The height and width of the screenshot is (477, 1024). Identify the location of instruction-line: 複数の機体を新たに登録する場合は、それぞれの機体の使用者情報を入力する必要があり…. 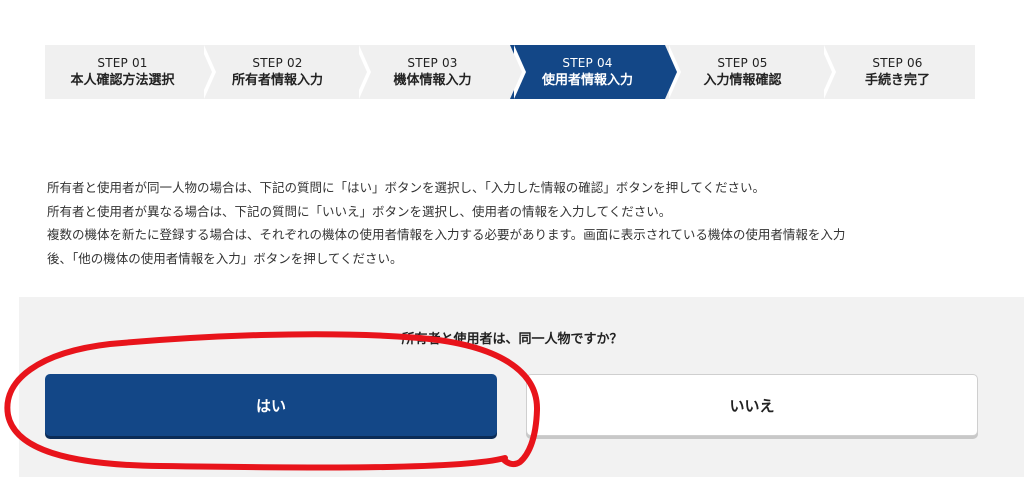
(446, 234).